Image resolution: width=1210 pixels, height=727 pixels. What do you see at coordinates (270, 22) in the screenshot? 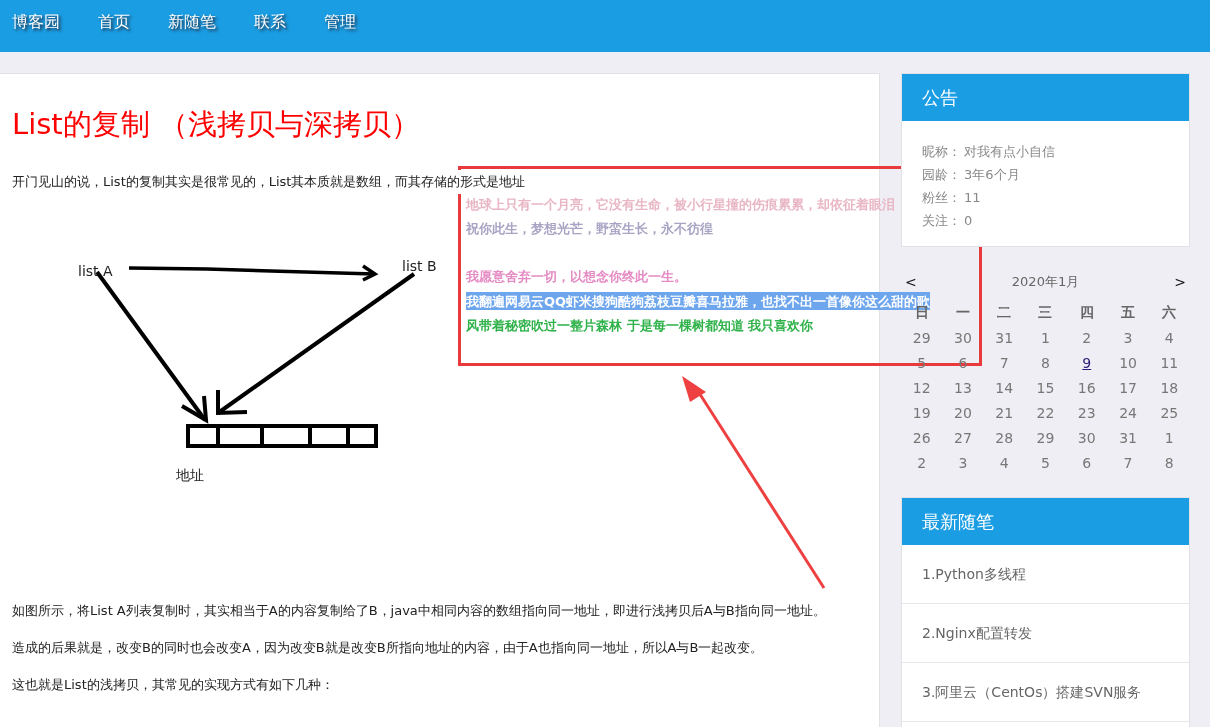
I see `nav-link: 联系` at bounding box center [270, 22].